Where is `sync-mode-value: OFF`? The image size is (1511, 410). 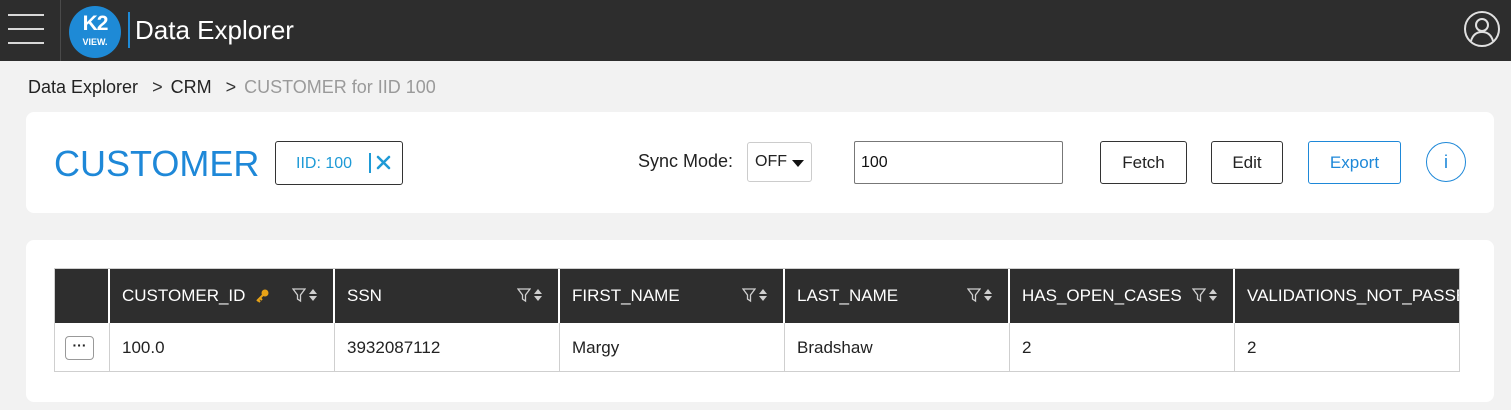 sync-mode-value: OFF is located at coordinates (771, 161).